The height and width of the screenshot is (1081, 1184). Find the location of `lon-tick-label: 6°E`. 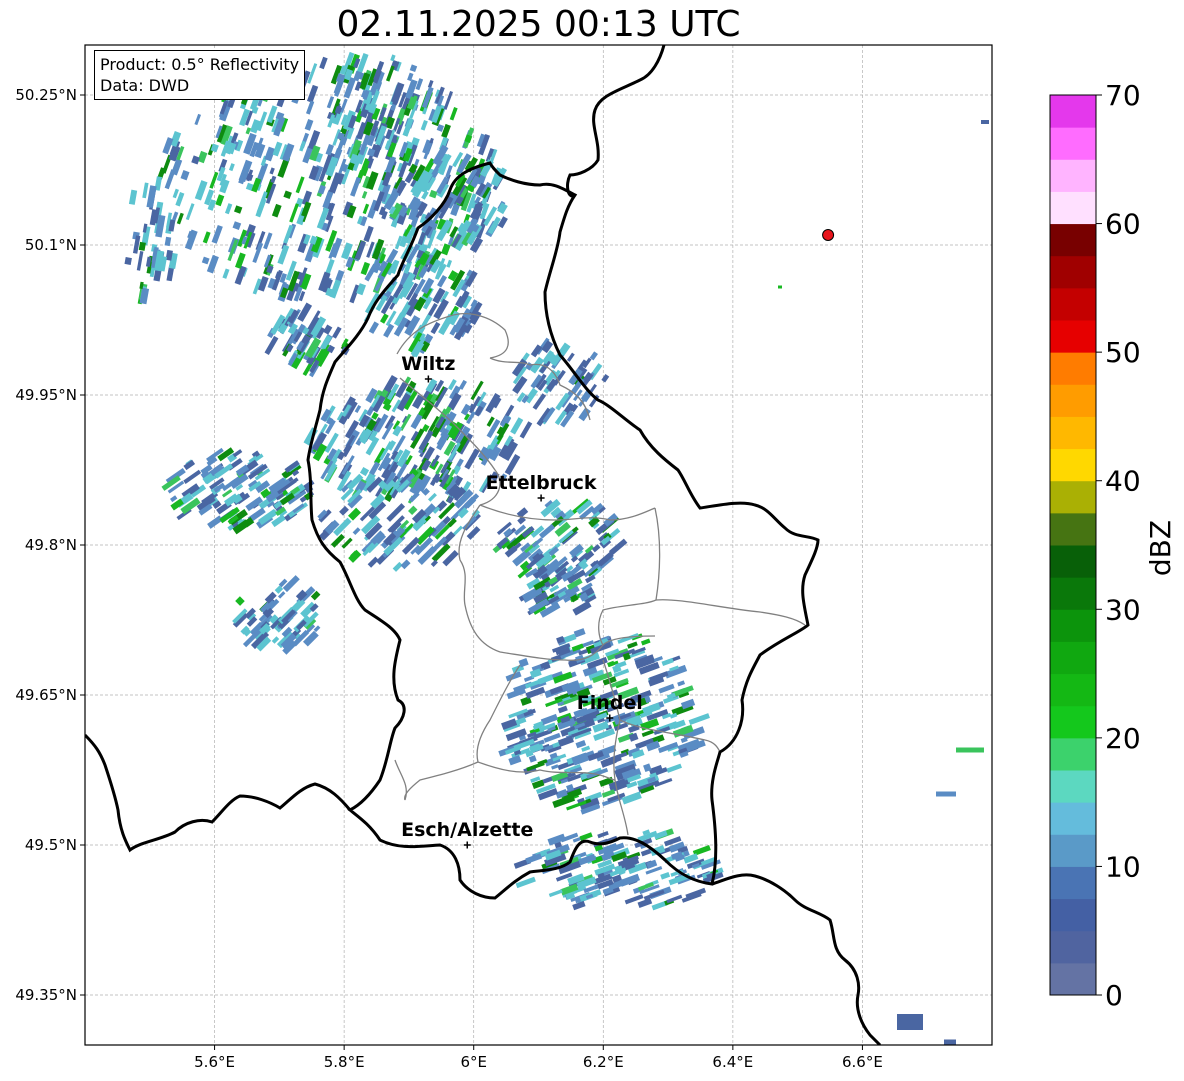

lon-tick-label: 6°E is located at coordinates (473, 1062).